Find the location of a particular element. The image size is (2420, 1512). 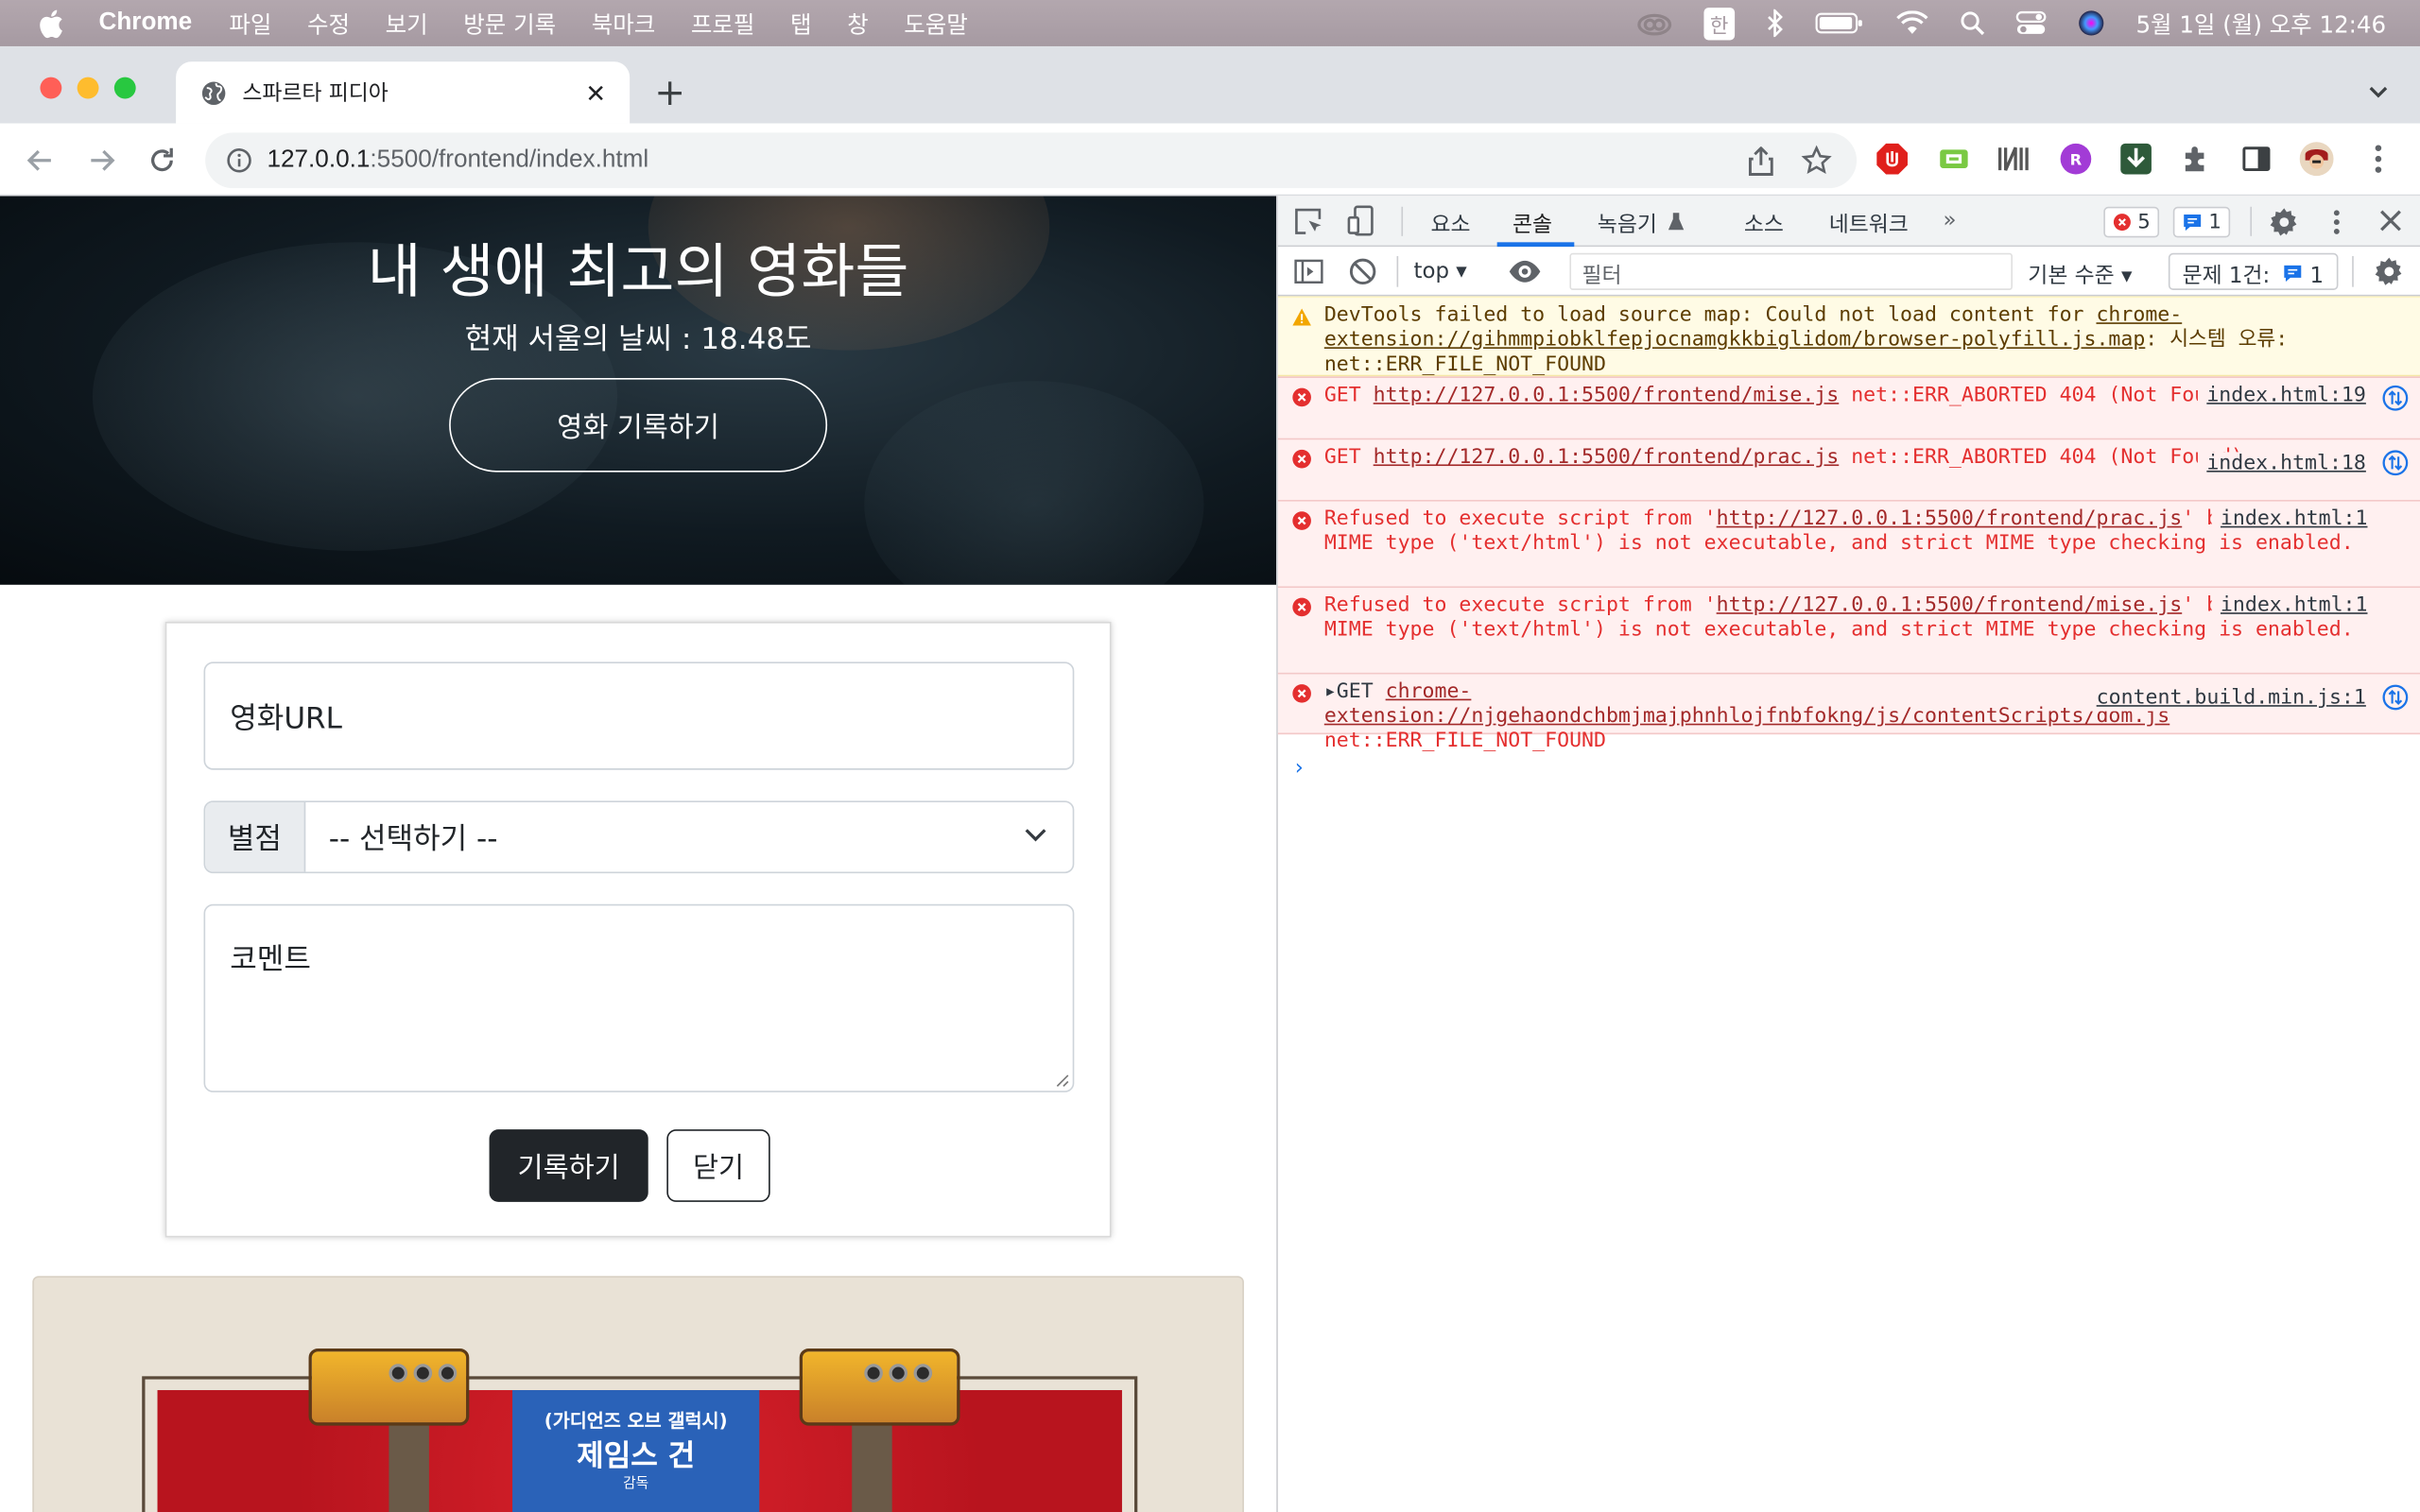

reload-icon is located at coordinates (162, 160).